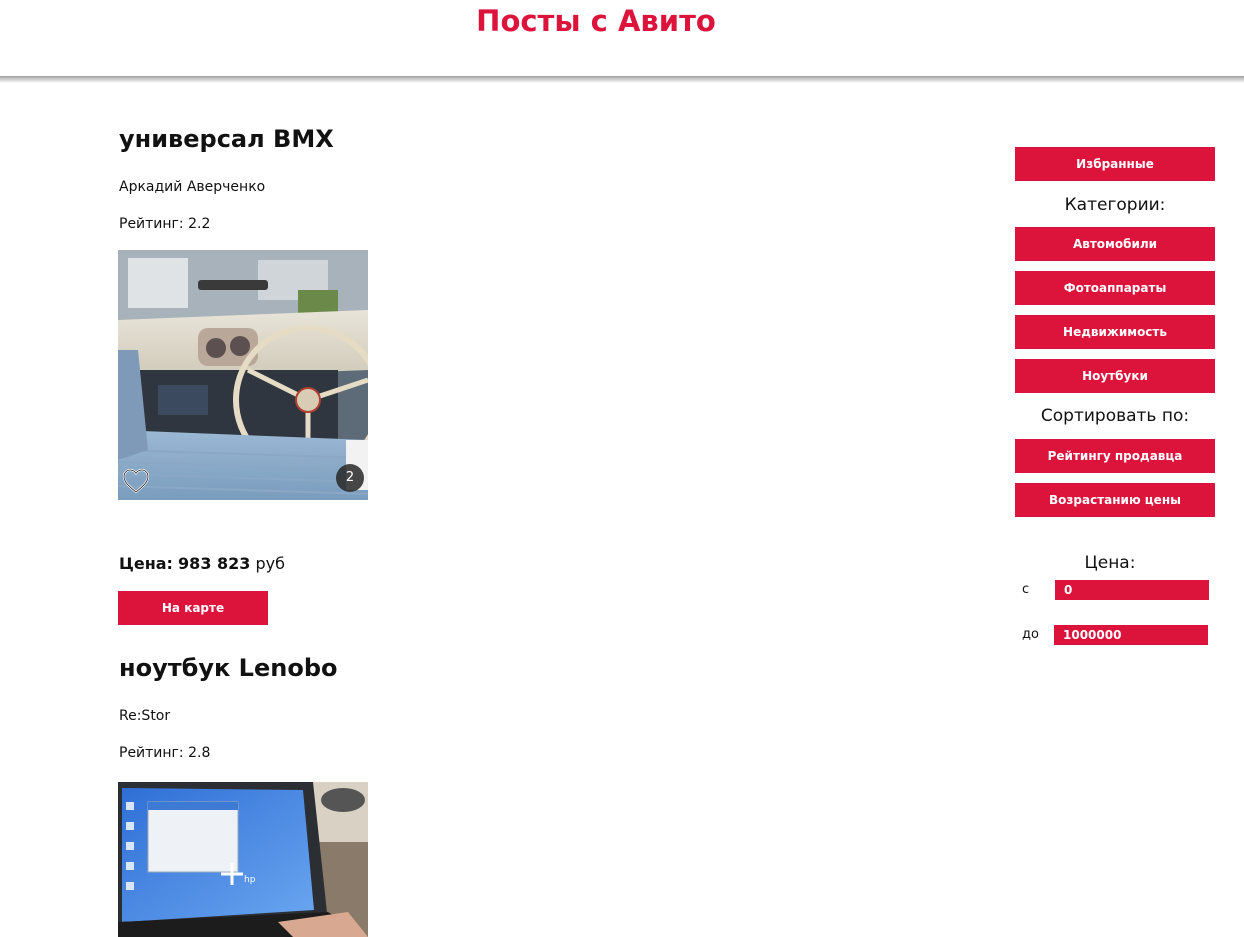 This screenshot has width=1244, height=937. I want to click on price-filter-heading: Цена:, so click(1110, 563).